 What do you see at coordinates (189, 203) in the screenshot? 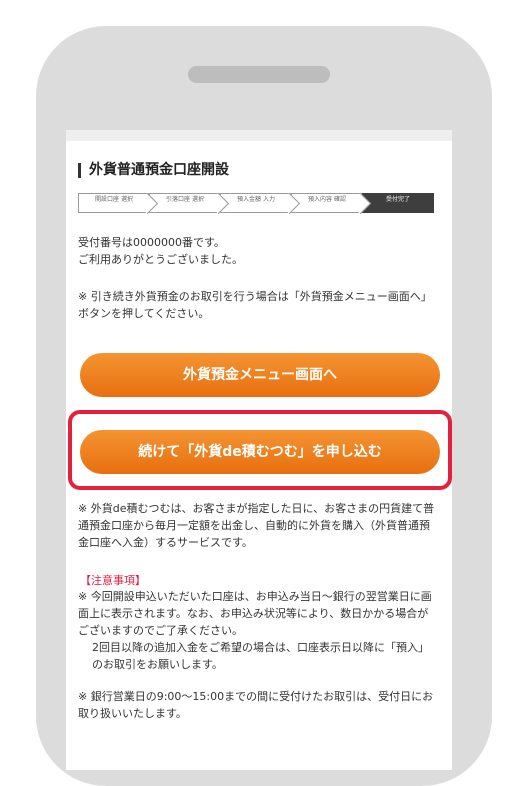
I see `step-2: 引落口座 選択` at bounding box center [189, 203].